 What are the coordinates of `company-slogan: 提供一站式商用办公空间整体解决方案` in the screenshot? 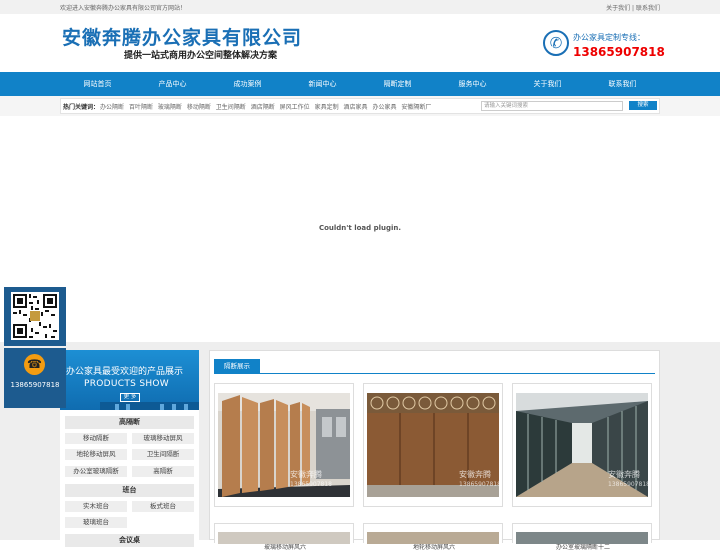 It's located at (201, 56).